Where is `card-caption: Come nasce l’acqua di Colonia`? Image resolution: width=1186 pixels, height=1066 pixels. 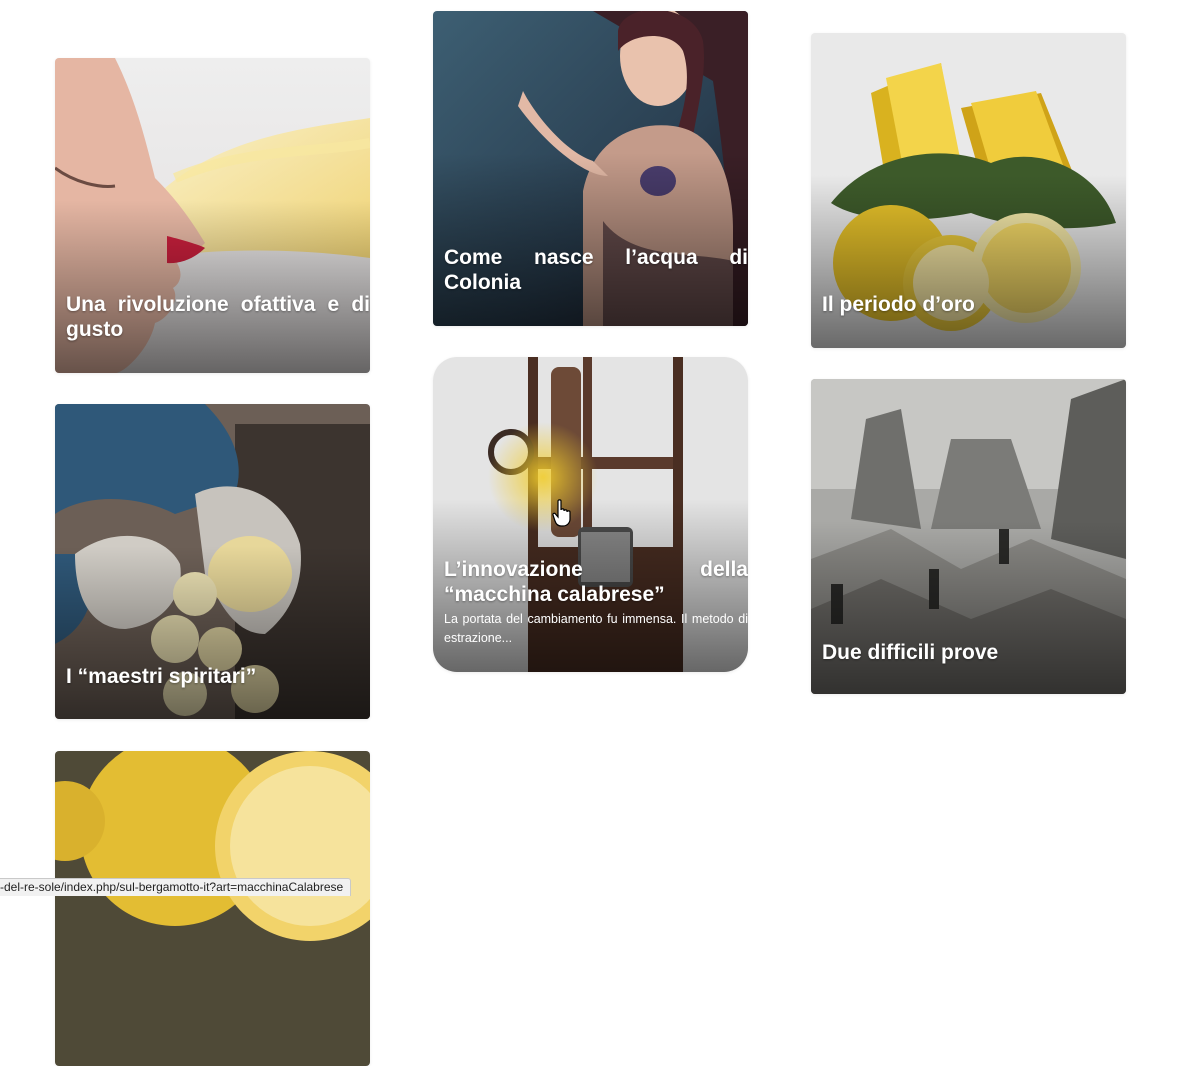 card-caption: Come nasce l’acqua di Colonia is located at coordinates (596, 270).